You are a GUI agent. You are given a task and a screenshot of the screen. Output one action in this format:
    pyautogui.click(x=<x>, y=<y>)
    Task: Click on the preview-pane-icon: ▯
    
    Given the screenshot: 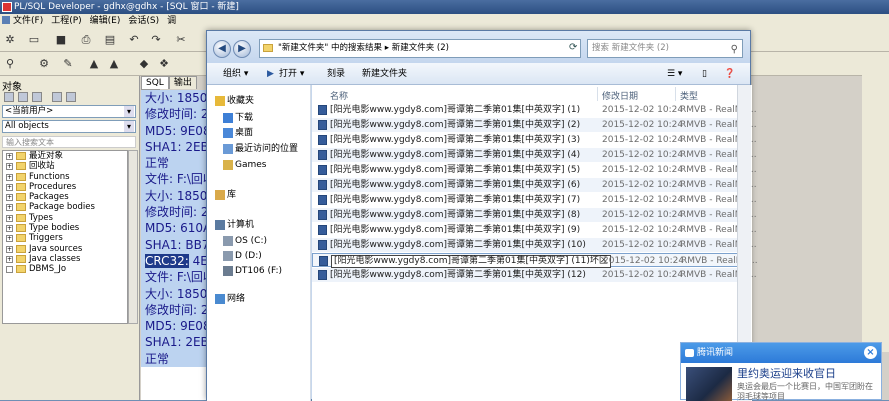 What is the action you would take?
    pyautogui.click(x=704, y=74)
    